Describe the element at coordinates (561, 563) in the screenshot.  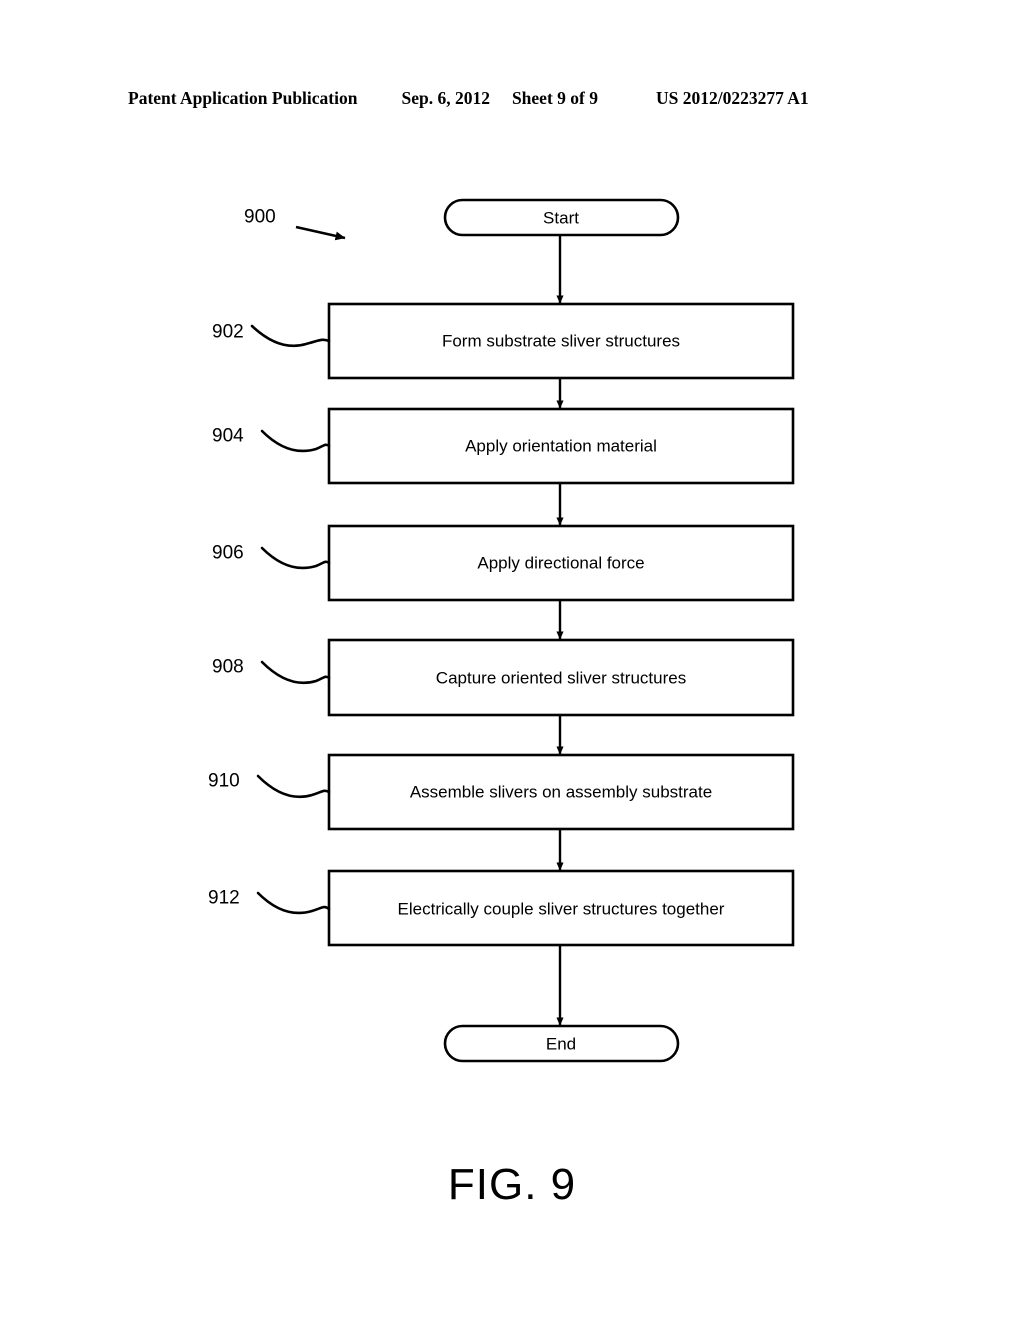
I see `process-label-906: Apply directional force` at that location.